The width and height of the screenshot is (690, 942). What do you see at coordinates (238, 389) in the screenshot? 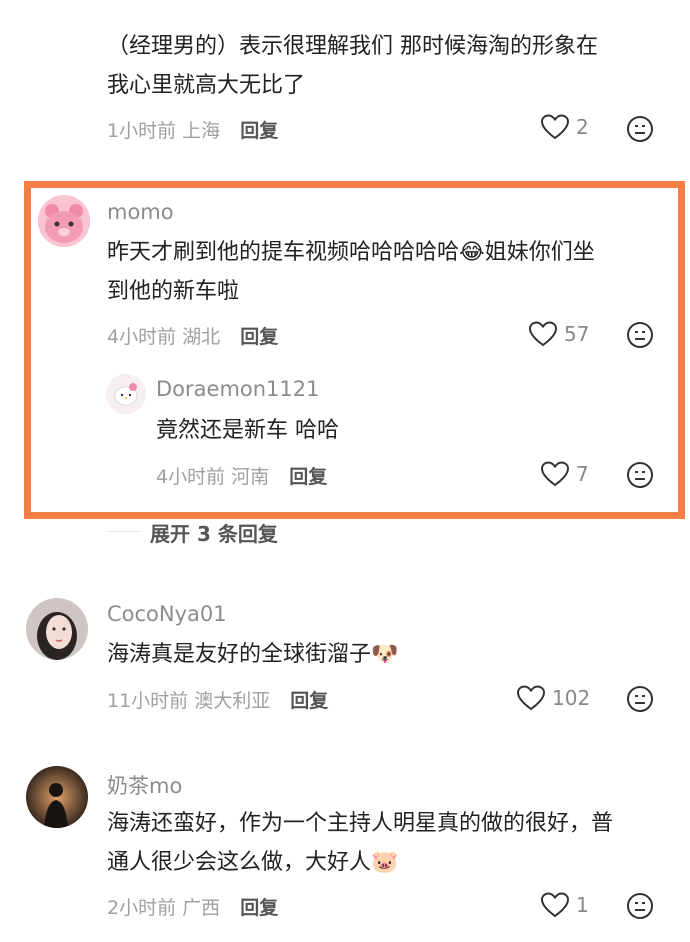
I see `username: Doraemon1121` at bounding box center [238, 389].